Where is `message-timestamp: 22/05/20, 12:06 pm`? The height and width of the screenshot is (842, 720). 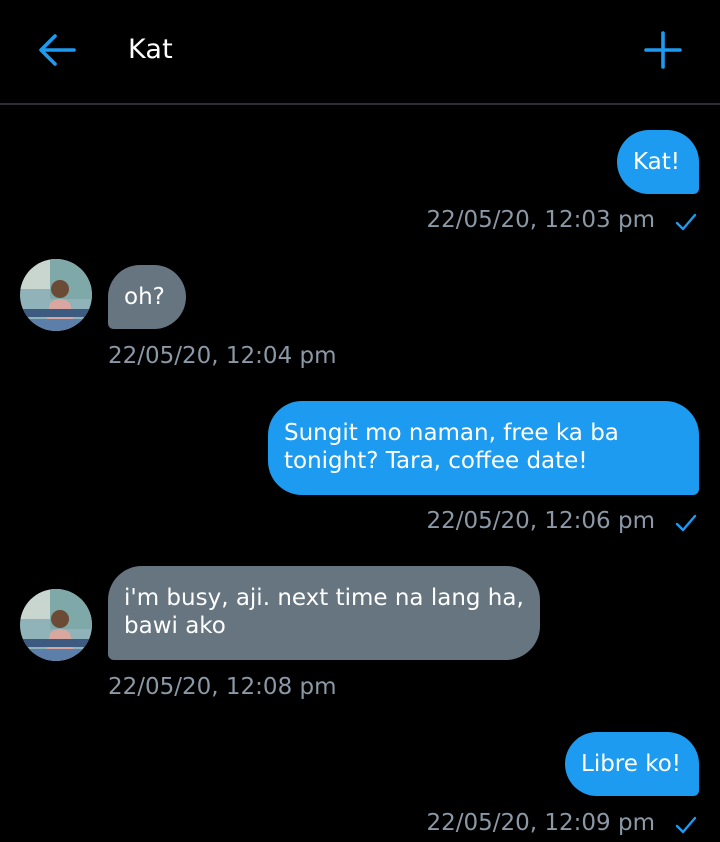
message-timestamp: 22/05/20, 12:06 pm is located at coordinates (540, 521).